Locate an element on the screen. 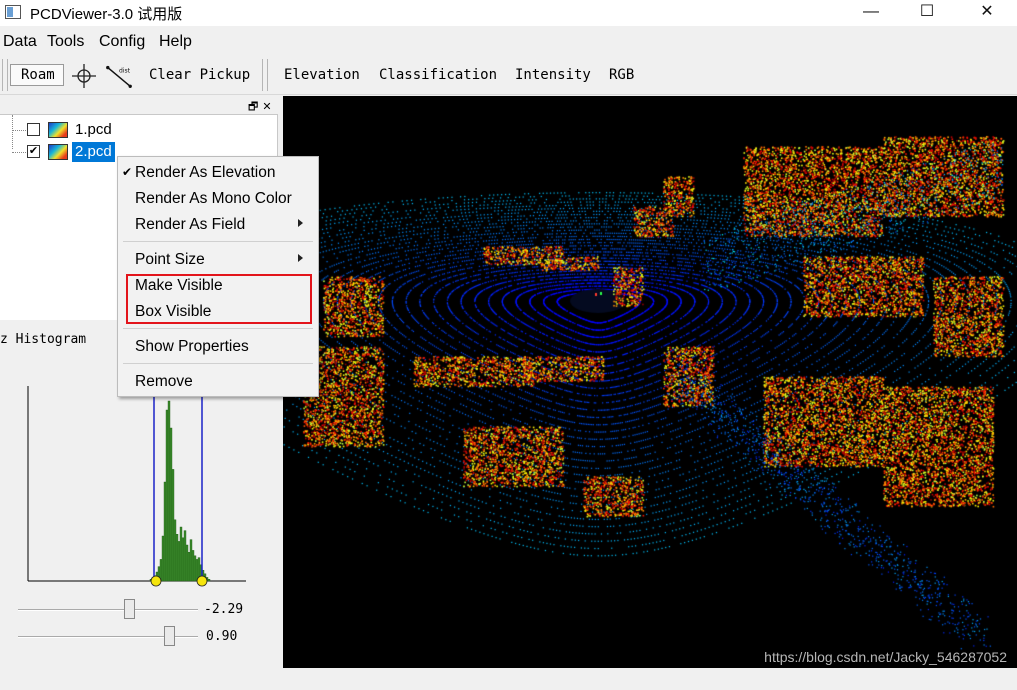  rgb-button: RGB is located at coordinates (621, 75).